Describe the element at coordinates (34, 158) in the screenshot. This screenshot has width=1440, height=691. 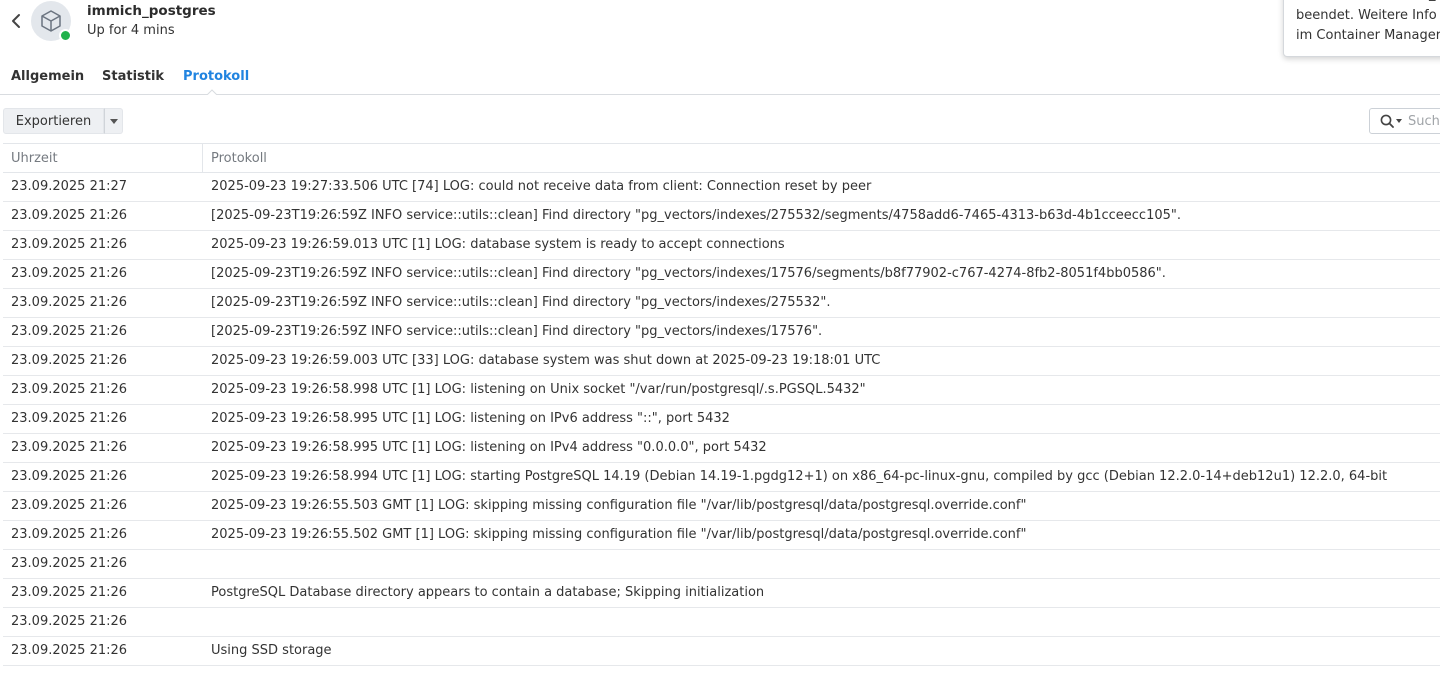
I see `column-header-time: Uhrzeit` at that location.